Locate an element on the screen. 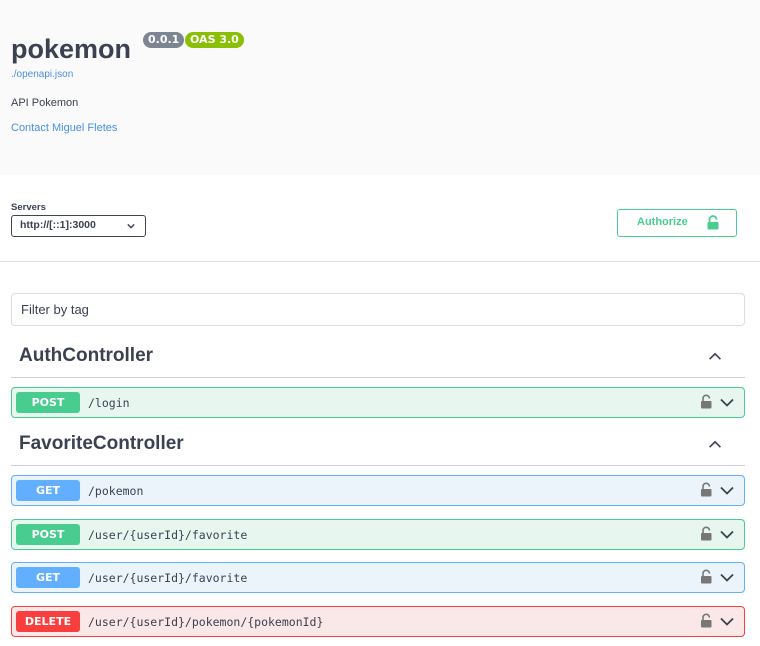 The width and height of the screenshot is (760, 646). operation-summary: GET/pokemon is located at coordinates (378, 490).